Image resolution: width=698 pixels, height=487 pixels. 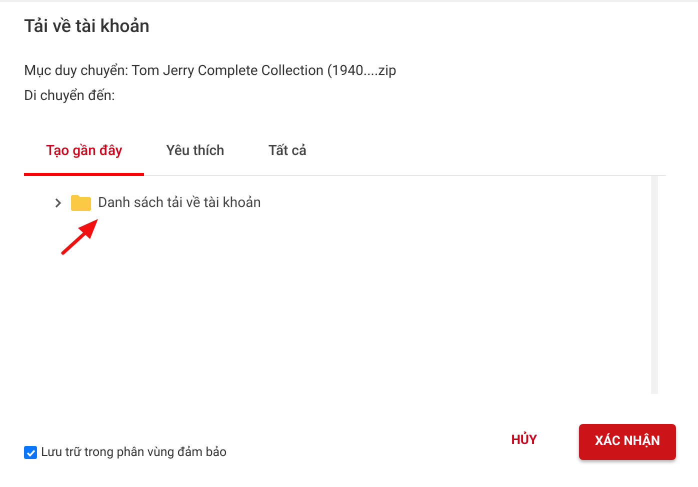 I want to click on tab: Tạo gần đây, so click(x=84, y=154).